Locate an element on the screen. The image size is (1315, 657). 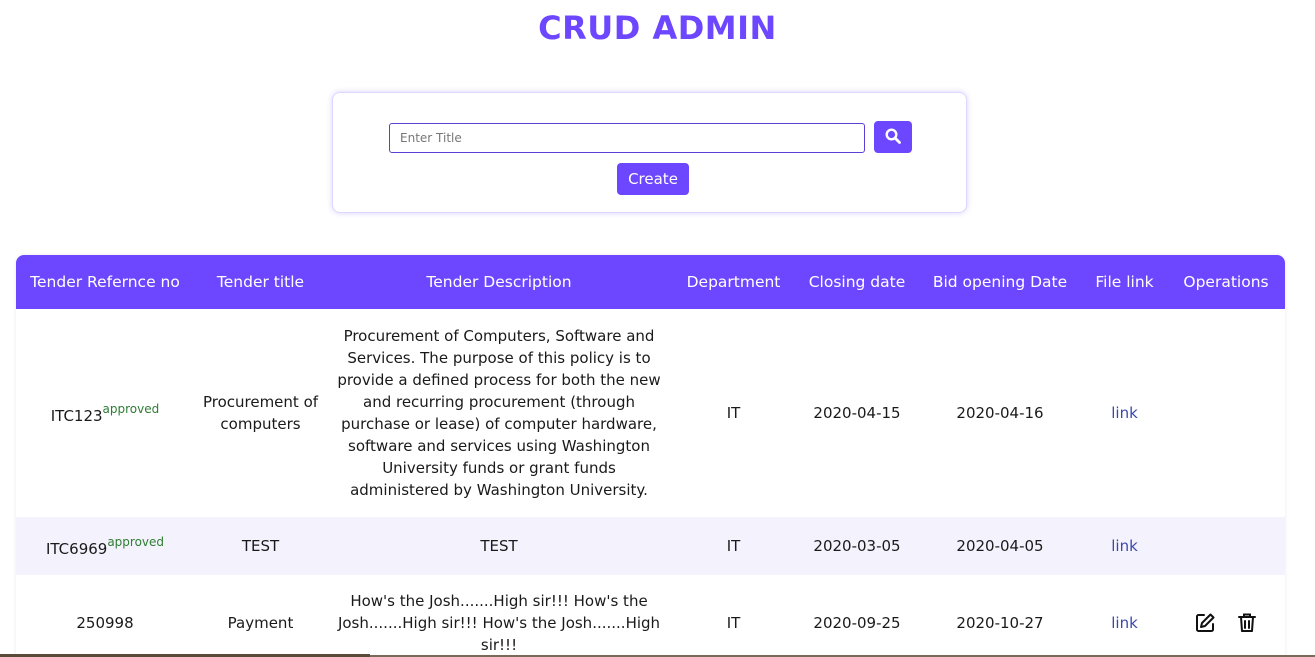
column-header-closing-date: Closing date is located at coordinates (857, 282).